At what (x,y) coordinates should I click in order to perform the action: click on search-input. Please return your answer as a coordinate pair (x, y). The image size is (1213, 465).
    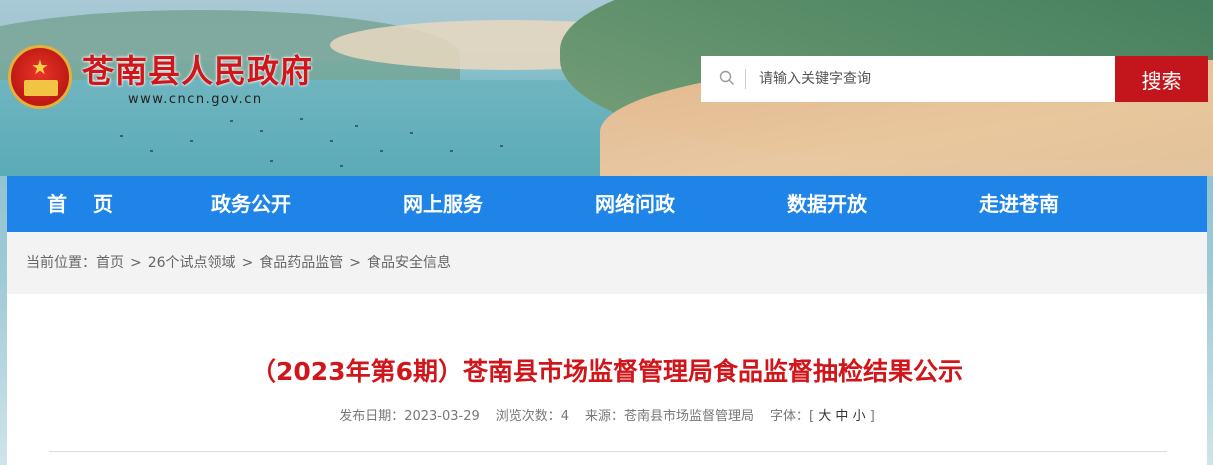
    Looking at the image, I should click on (929, 79).